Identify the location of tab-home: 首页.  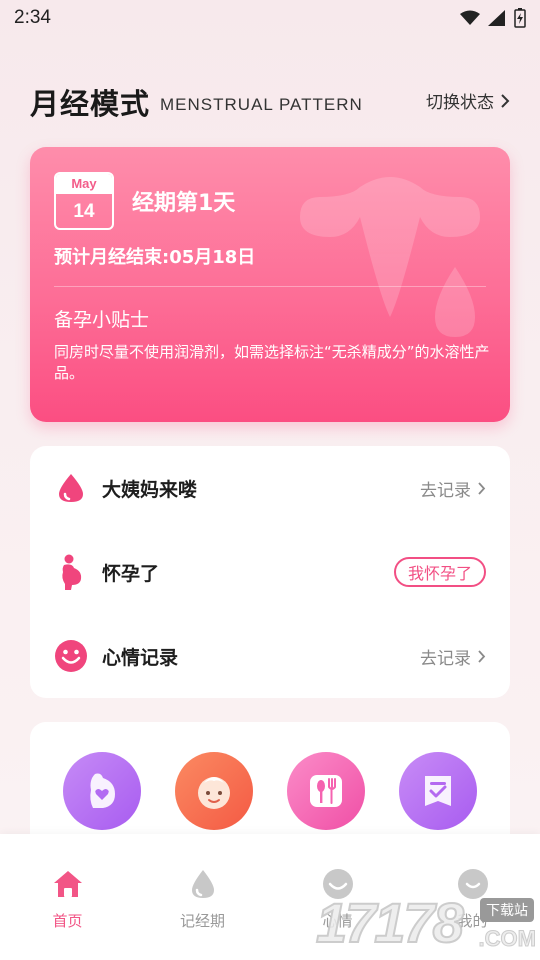
(67, 889).